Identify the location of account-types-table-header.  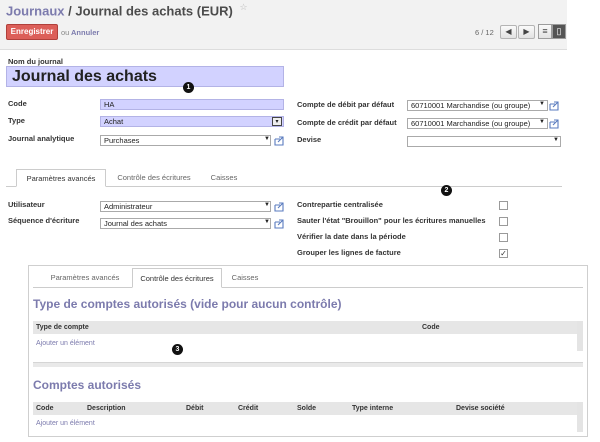
(308, 327).